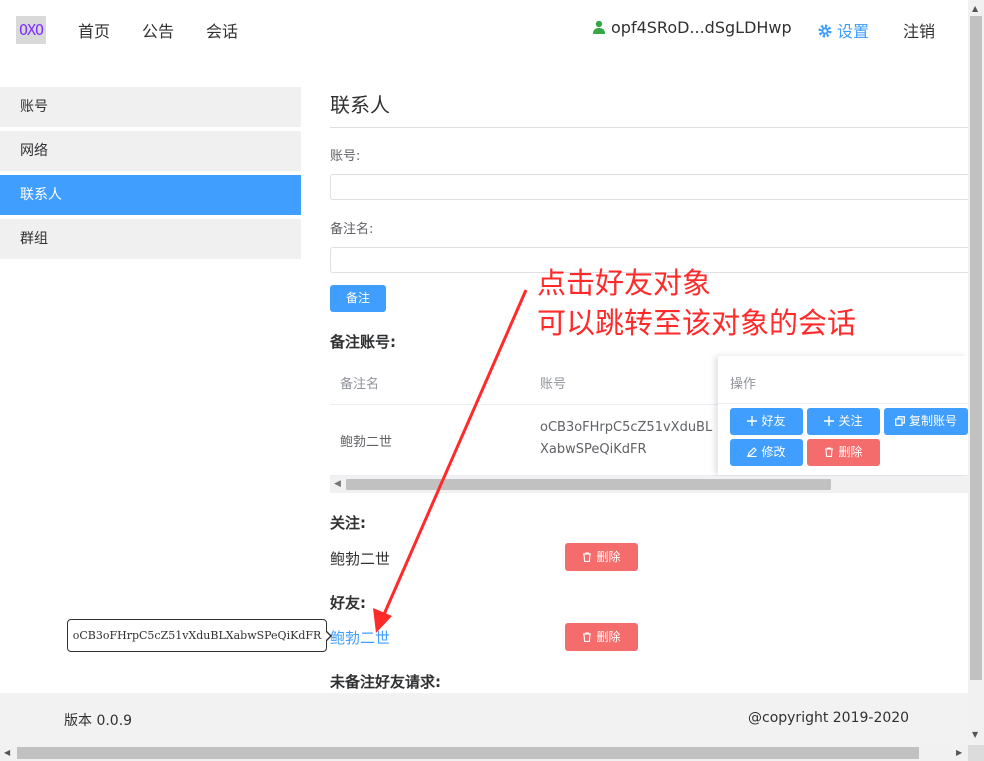 Image resolution: width=984 pixels, height=761 pixels. Describe the element at coordinates (588, 484) in the screenshot. I see `table-scroll-thumb` at that location.